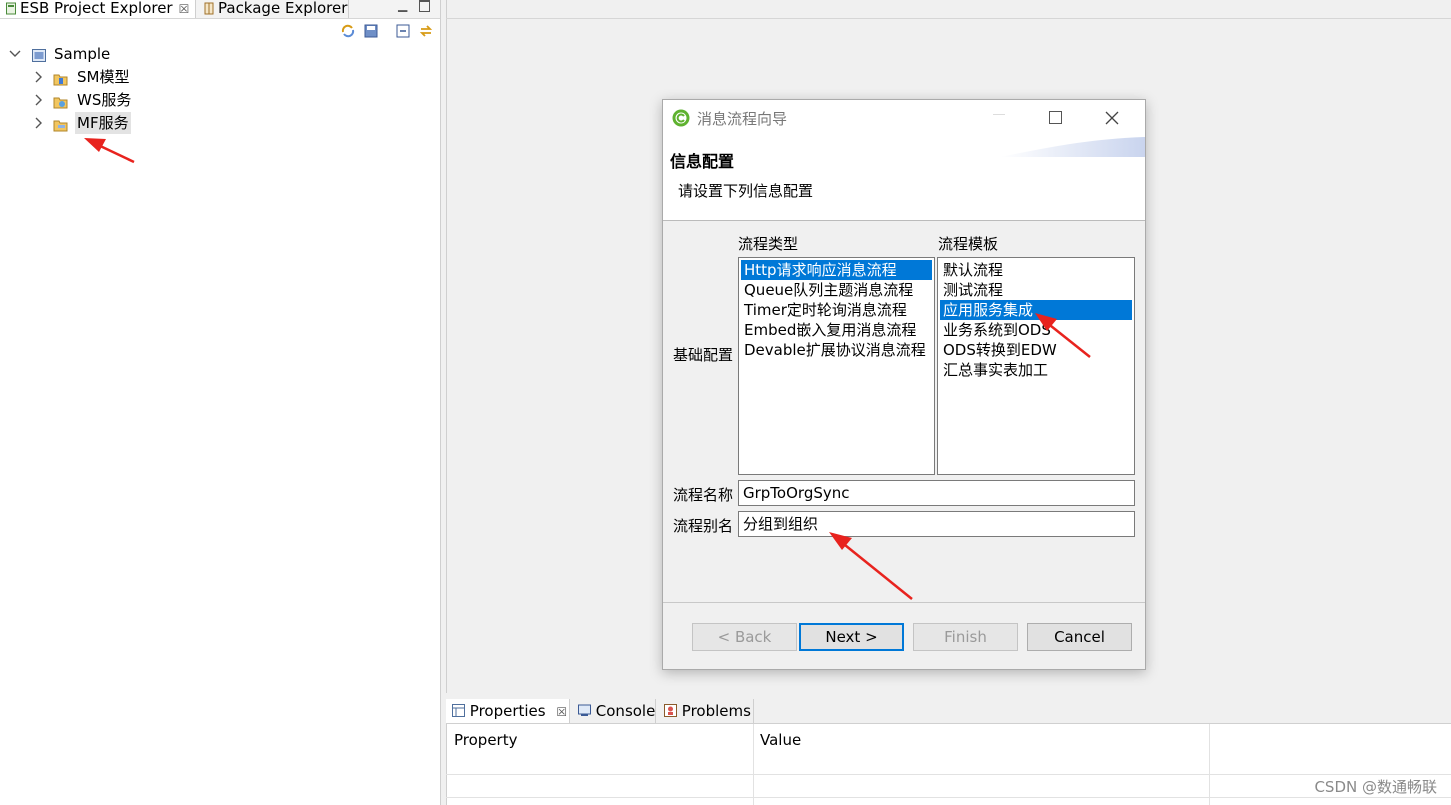 Image resolution: width=1451 pixels, height=805 pixels. Describe the element at coordinates (936, 524) in the screenshot. I see `flow-alias-field: 分组到组织` at that location.